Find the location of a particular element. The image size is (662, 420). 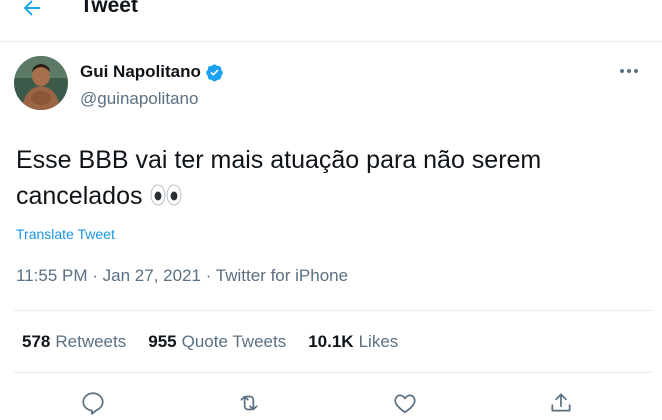

quote-tweets-count: 955 is located at coordinates (162, 341).